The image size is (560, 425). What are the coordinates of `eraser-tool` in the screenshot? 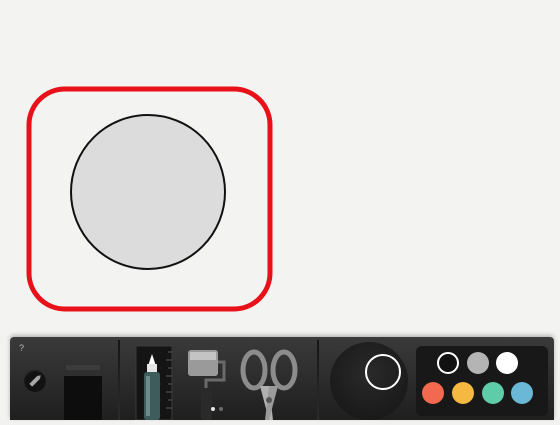 It's located at (83, 390).